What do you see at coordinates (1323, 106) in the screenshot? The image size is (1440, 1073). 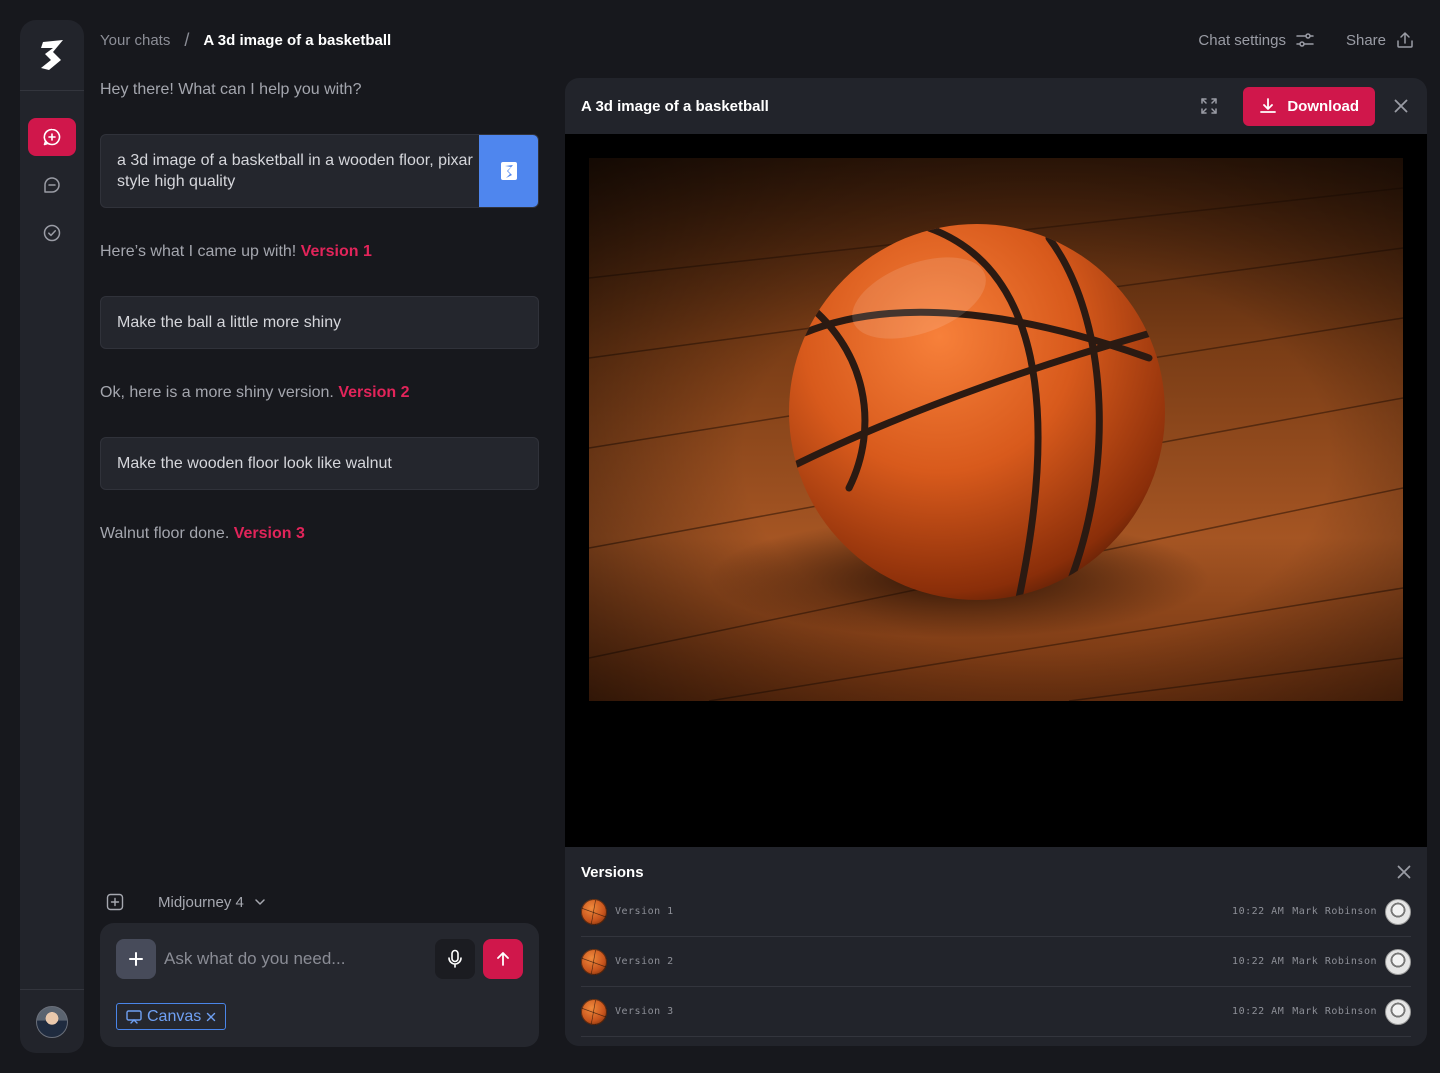 I see `download-label: Download` at bounding box center [1323, 106].